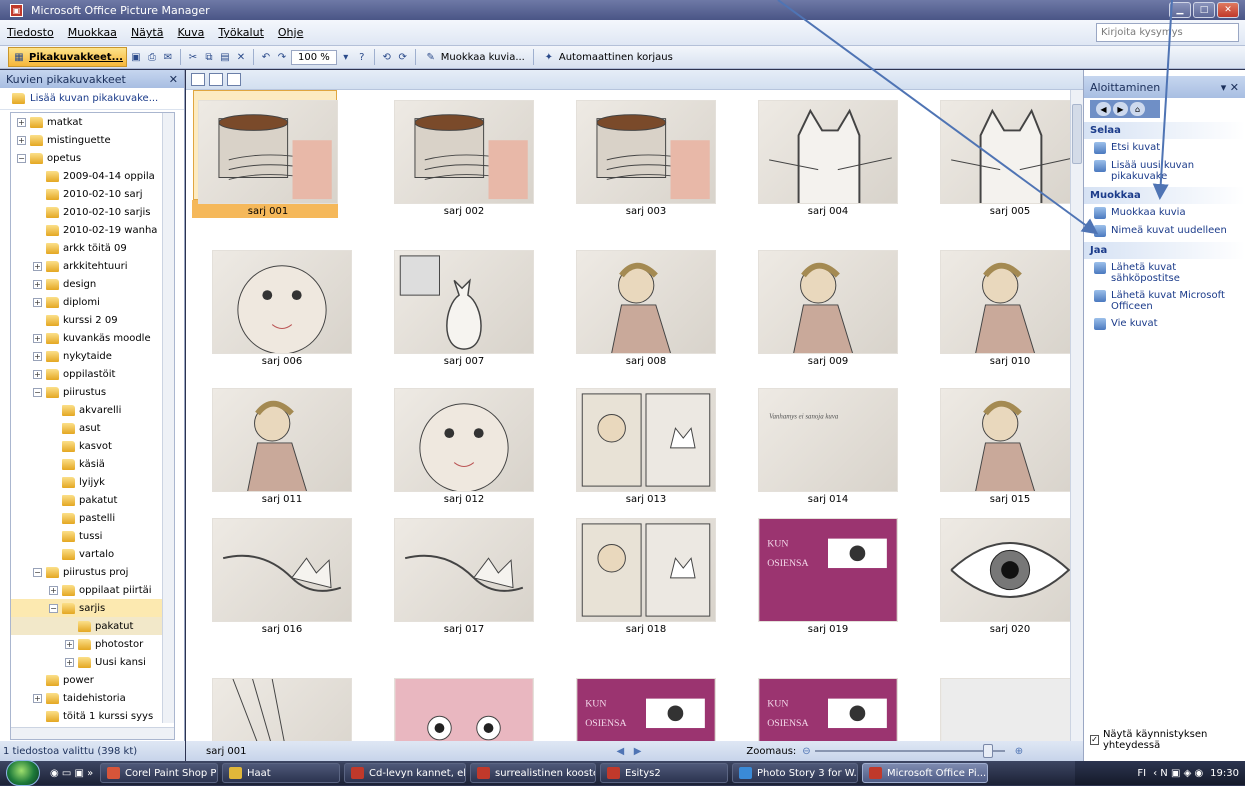 The width and height of the screenshot is (1245, 786). Describe the element at coordinates (91, 644) in the screenshot. I see `tree-item: + photostor` at that location.